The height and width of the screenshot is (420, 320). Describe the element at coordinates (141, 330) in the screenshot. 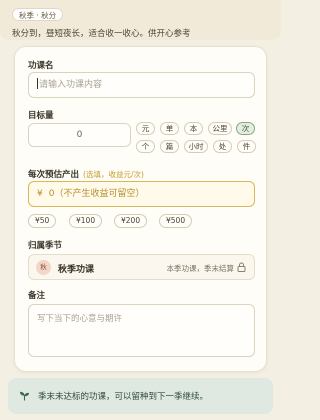

I see `note-textarea: 写下当下的心意与期许` at that location.